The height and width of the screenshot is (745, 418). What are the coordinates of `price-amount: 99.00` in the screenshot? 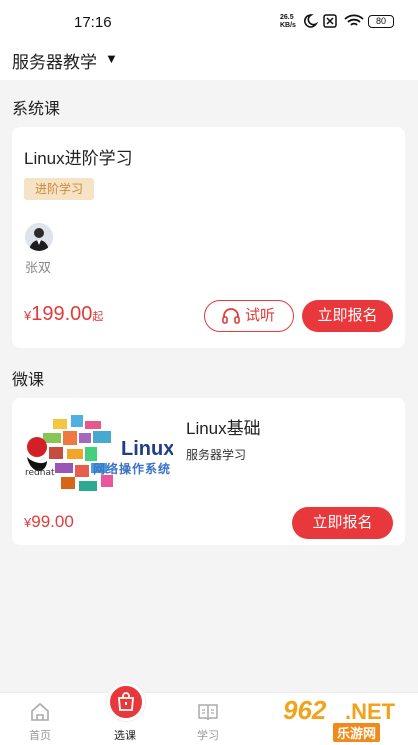 It's located at (52, 521).